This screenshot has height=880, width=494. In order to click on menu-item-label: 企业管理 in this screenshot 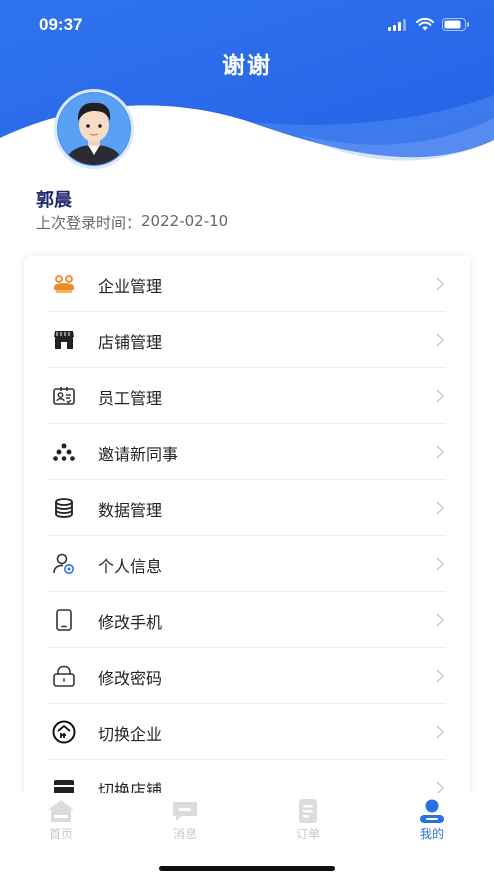, I will do `click(130, 286)`.